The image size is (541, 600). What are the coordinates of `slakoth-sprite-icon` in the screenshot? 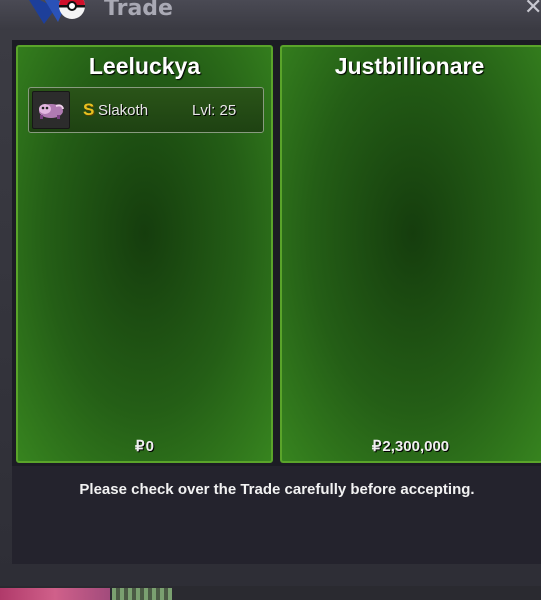 It's located at (51, 110).